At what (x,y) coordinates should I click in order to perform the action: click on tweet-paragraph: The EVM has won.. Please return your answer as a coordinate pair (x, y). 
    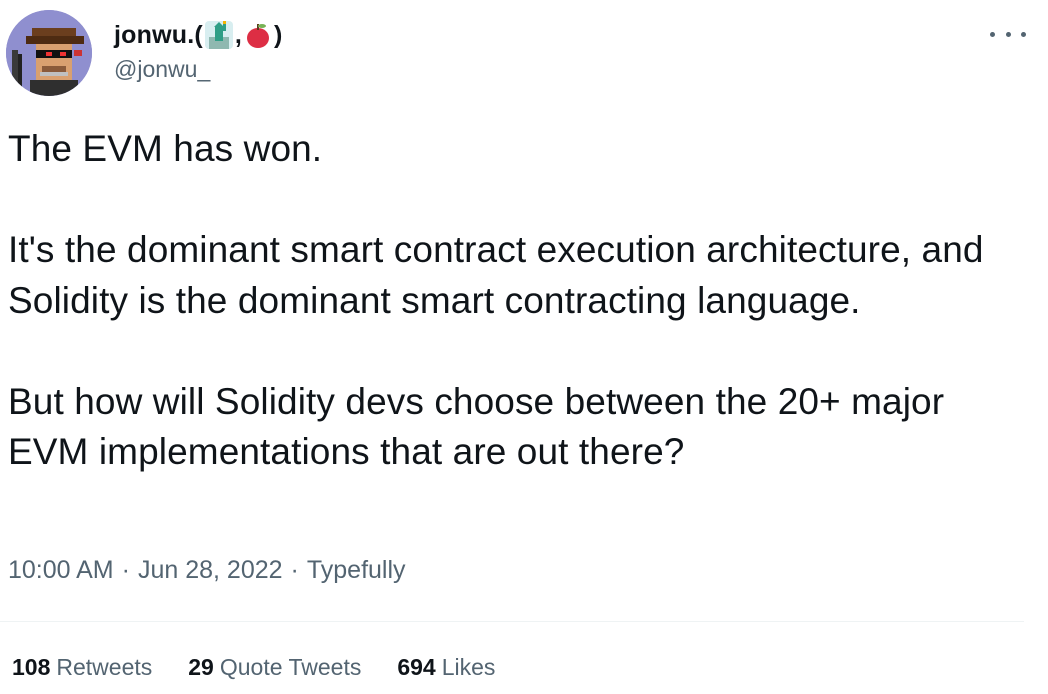
    Looking at the image, I should click on (165, 148).